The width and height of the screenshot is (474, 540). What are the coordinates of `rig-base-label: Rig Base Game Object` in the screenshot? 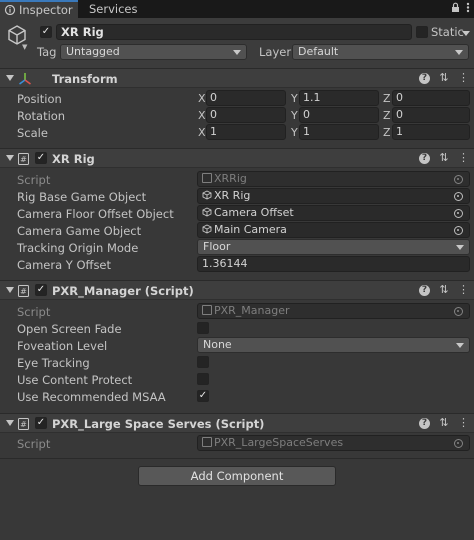 It's located at (82, 197).